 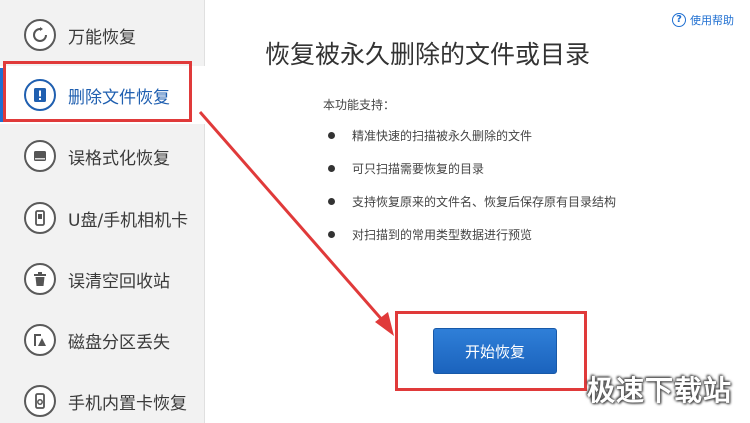 I want to click on sidebar-item-label: U盘/手机相机卡, so click(x=128, y=220).